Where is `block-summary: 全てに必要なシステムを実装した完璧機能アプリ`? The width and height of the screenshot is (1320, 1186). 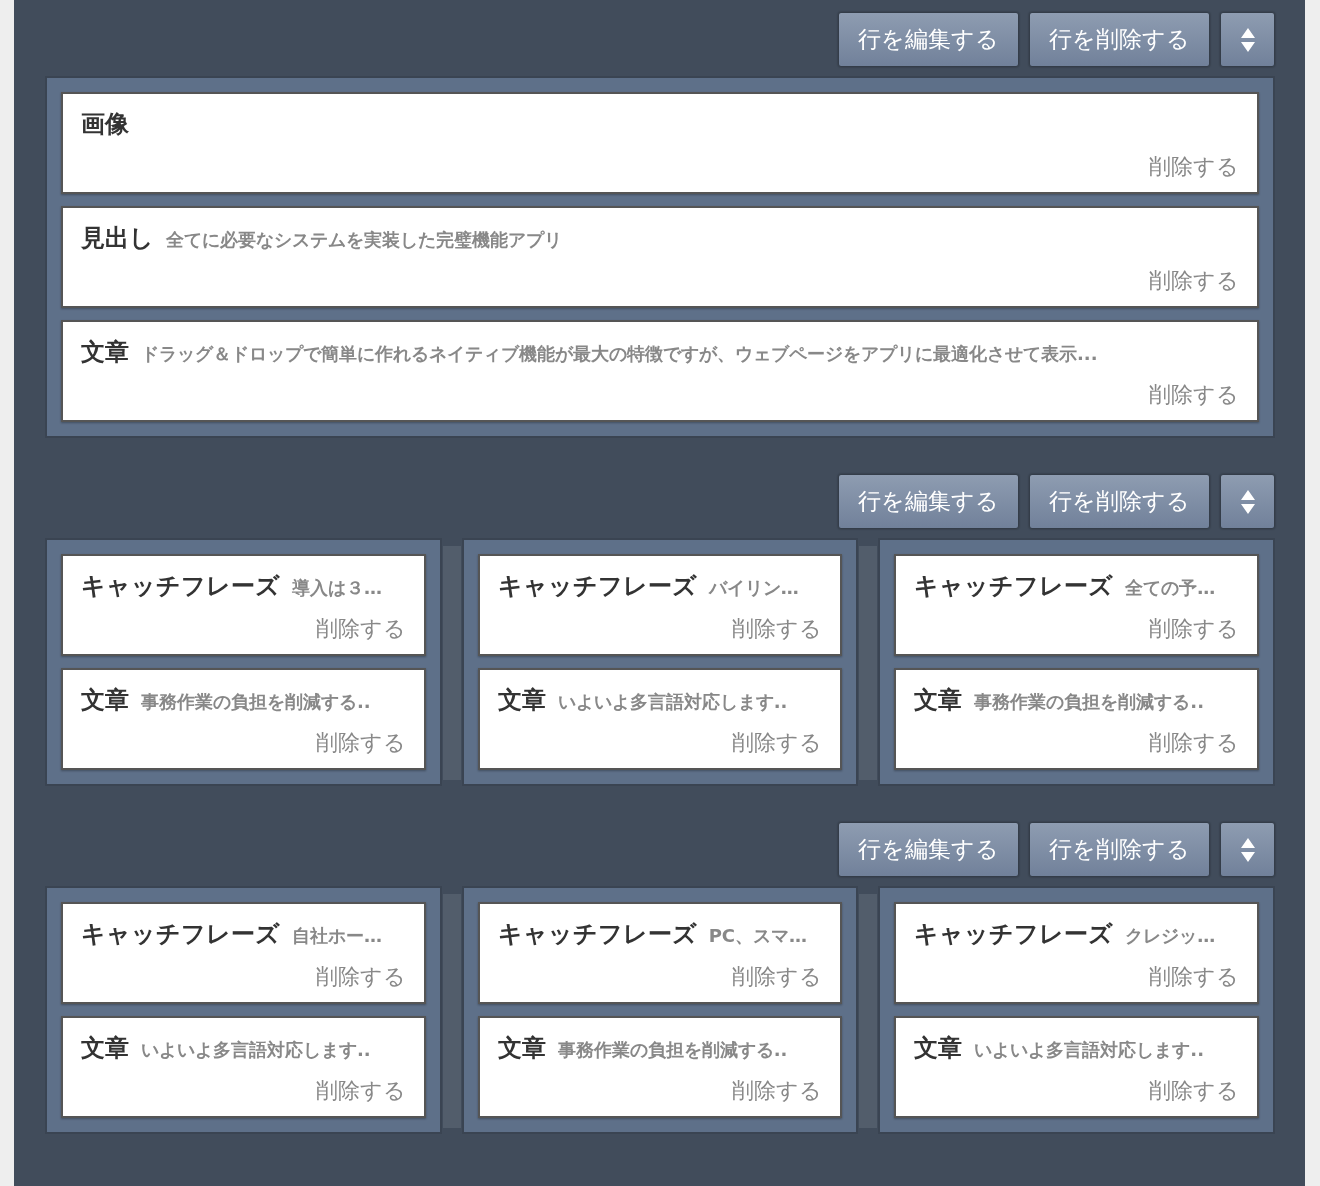
block-summary: 全てに必要なシステムを実装した完璧機能アプリ is located at coordinates (364, 240).